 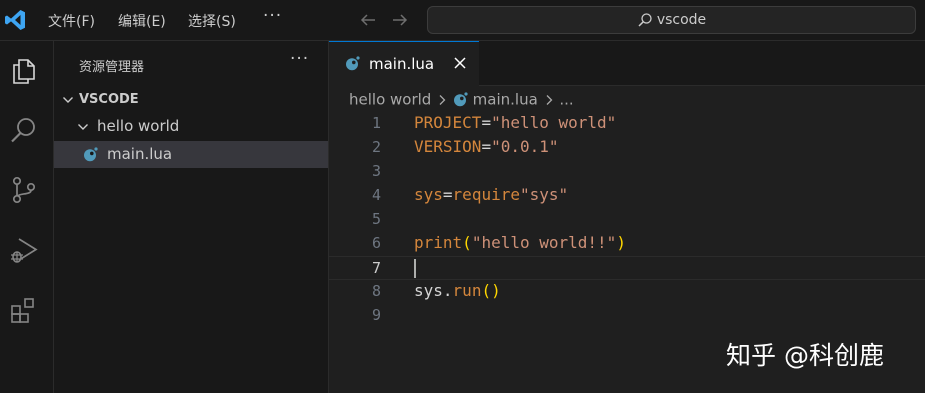 I want to click on command-center-search: vscode, so click(x=671, y=20).